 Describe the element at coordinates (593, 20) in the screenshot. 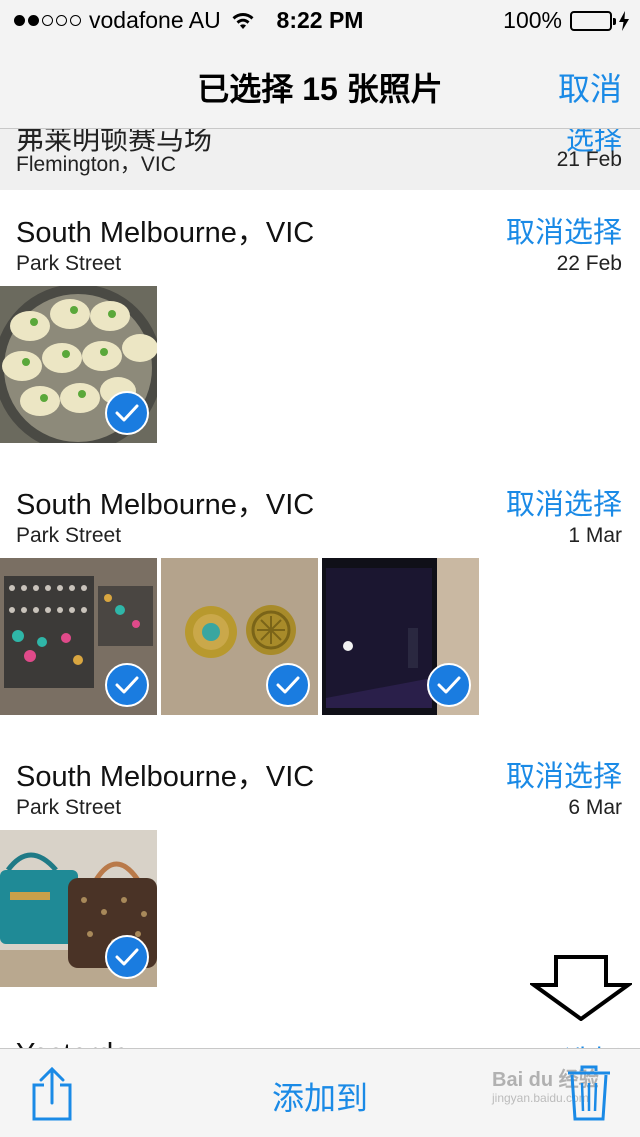

I see `battery-icon` at that location.